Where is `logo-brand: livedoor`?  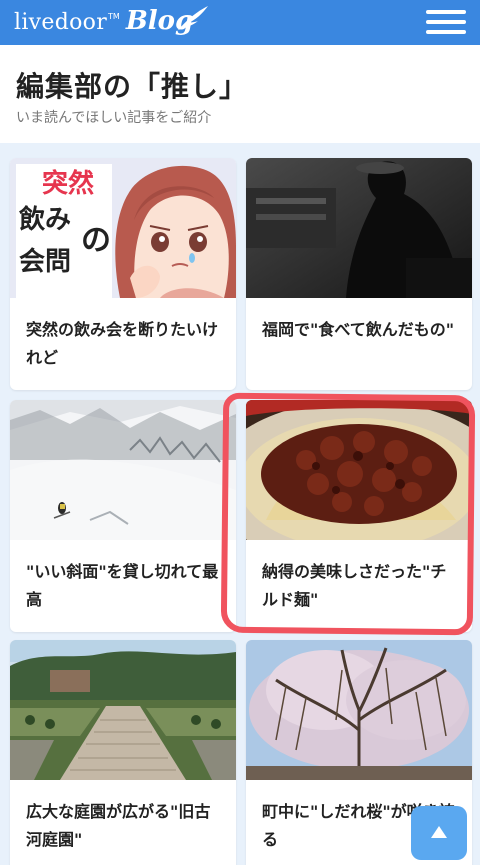 logo-brand: livedoor is located at coordinates (61, 22).